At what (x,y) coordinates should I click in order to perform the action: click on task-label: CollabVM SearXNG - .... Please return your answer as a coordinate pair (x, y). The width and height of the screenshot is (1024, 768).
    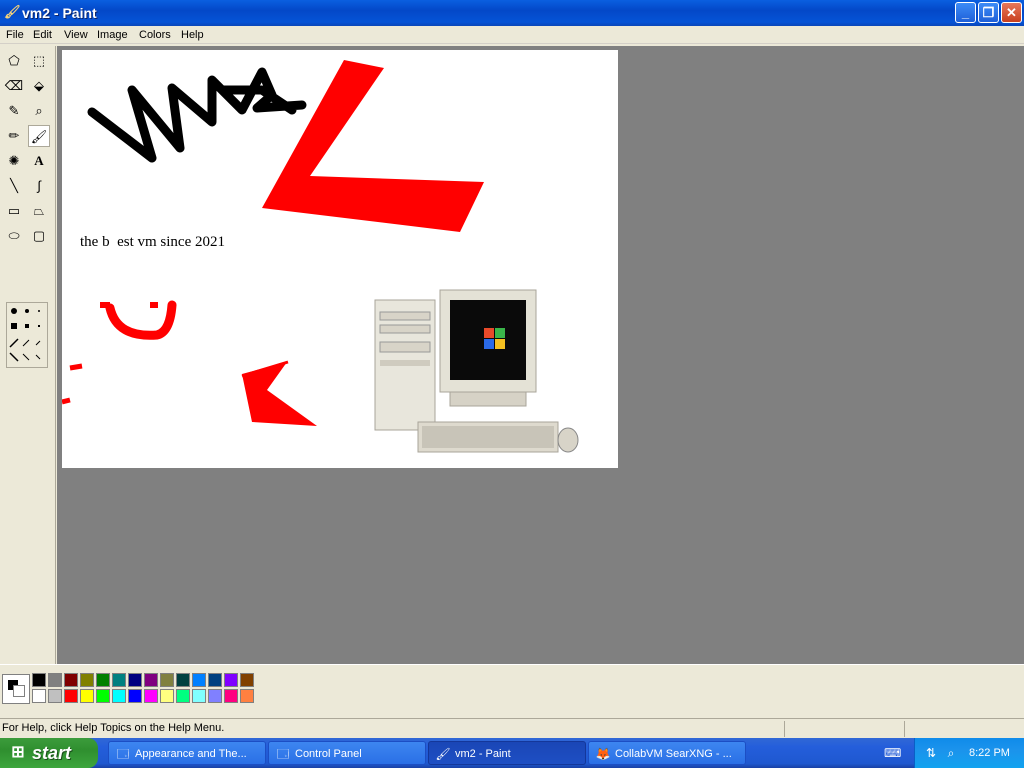
    Looking at the image, I should click on (673, 754).